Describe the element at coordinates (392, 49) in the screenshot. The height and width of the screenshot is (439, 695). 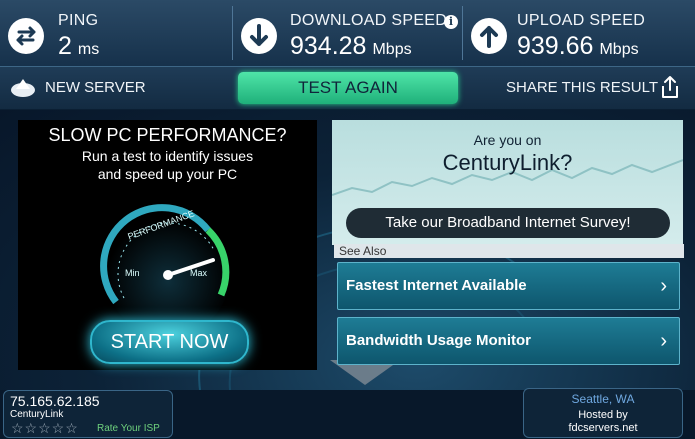
I see `download-unit: Mbps` at that location.